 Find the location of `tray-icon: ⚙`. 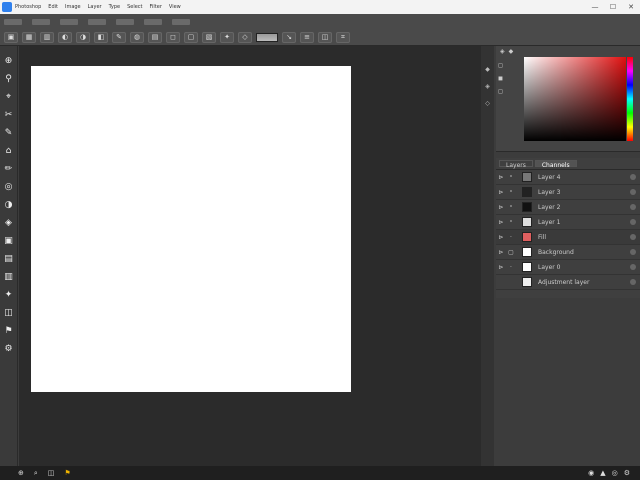

tray-icon: ⚙ is located at coordinates (627, 473).